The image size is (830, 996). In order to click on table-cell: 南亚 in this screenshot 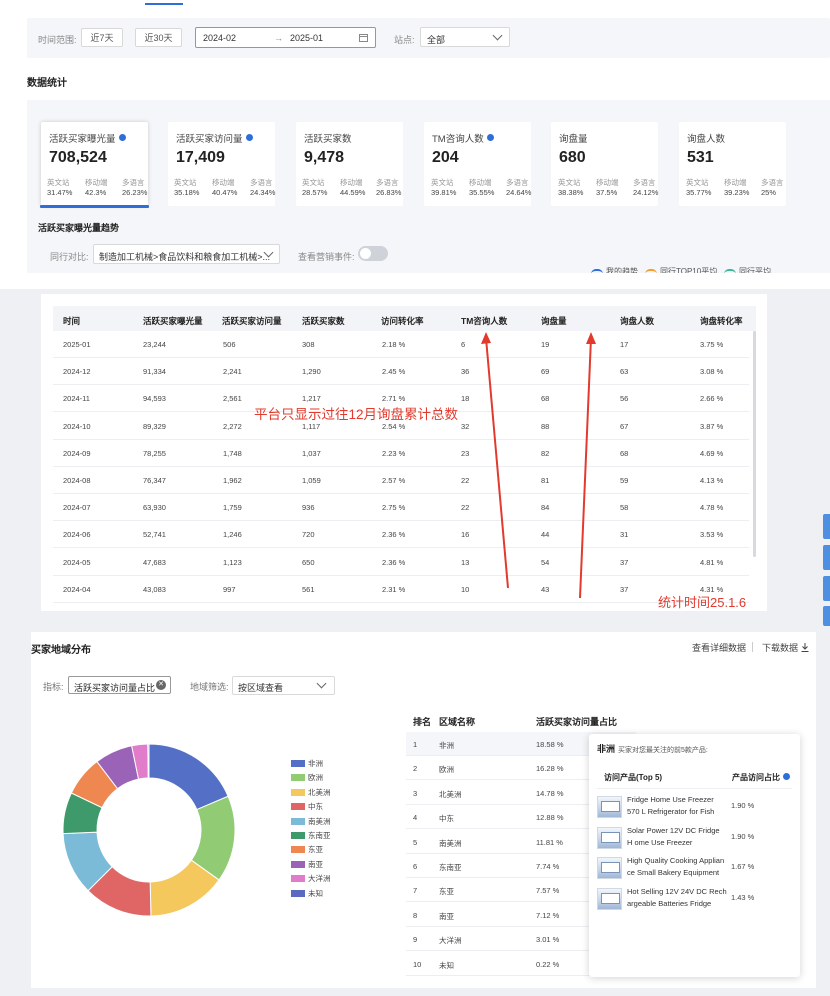, I will do `click(446, 916)`.